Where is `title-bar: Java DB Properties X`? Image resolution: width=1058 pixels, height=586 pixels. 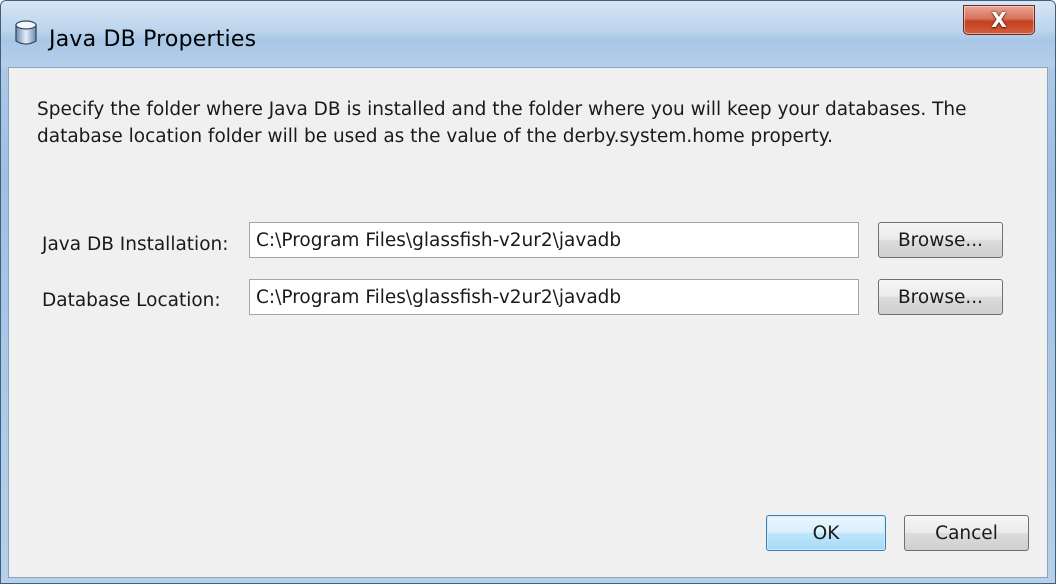 title-bar: Java DB Properties X is located at coordinates (528, 34).